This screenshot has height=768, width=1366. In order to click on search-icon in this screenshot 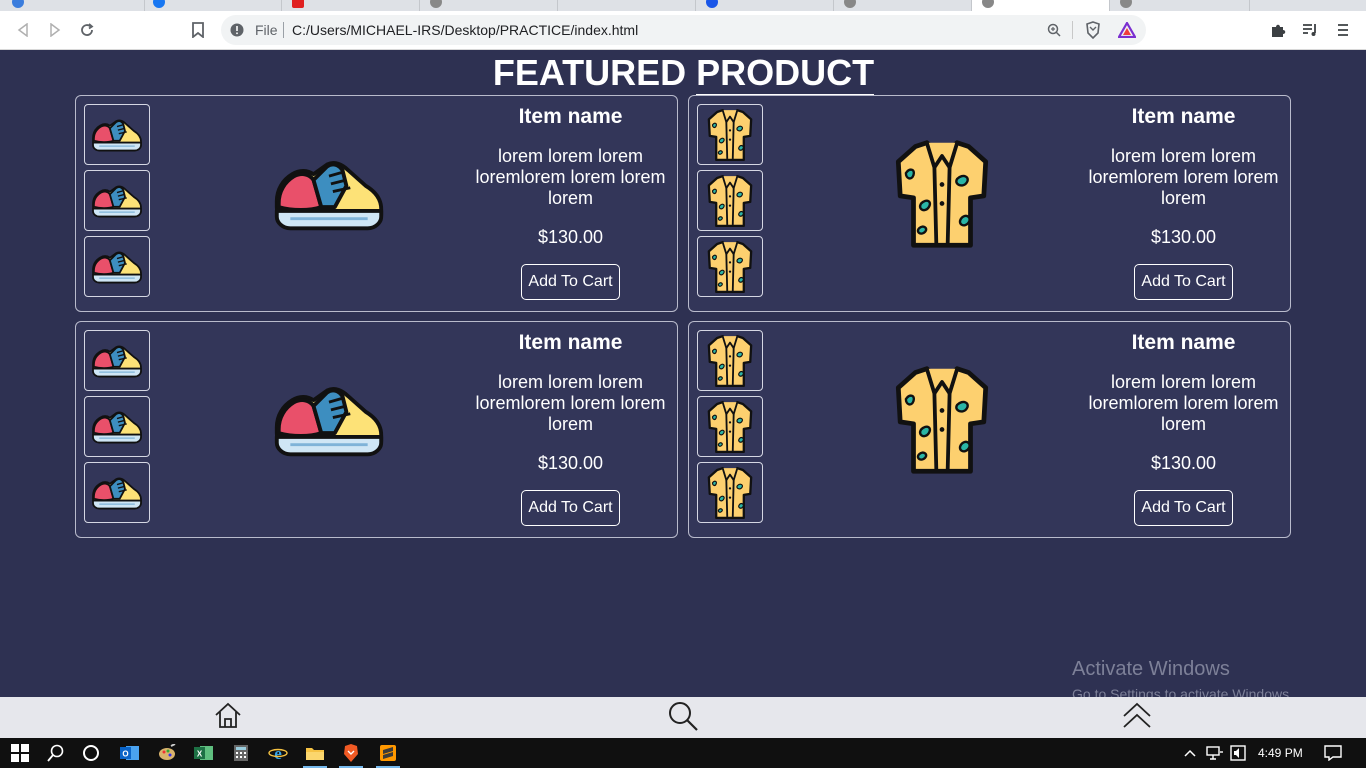, I will do `click(683, 716)`.